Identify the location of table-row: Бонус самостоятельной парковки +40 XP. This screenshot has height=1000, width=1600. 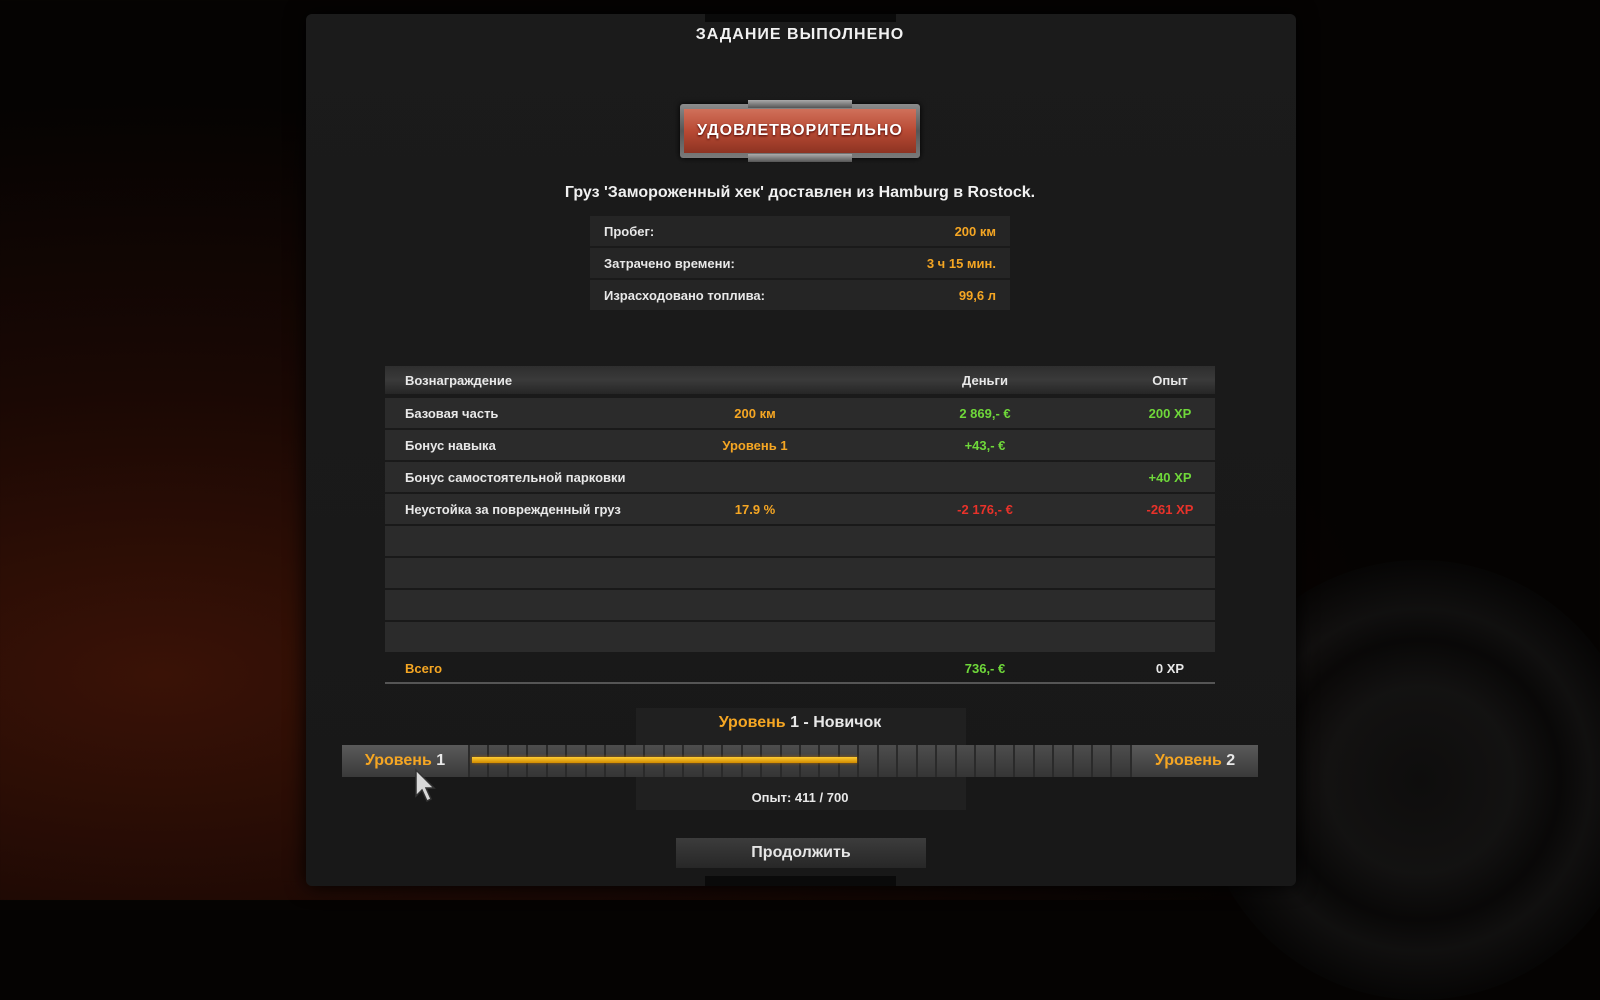
(800, 477).